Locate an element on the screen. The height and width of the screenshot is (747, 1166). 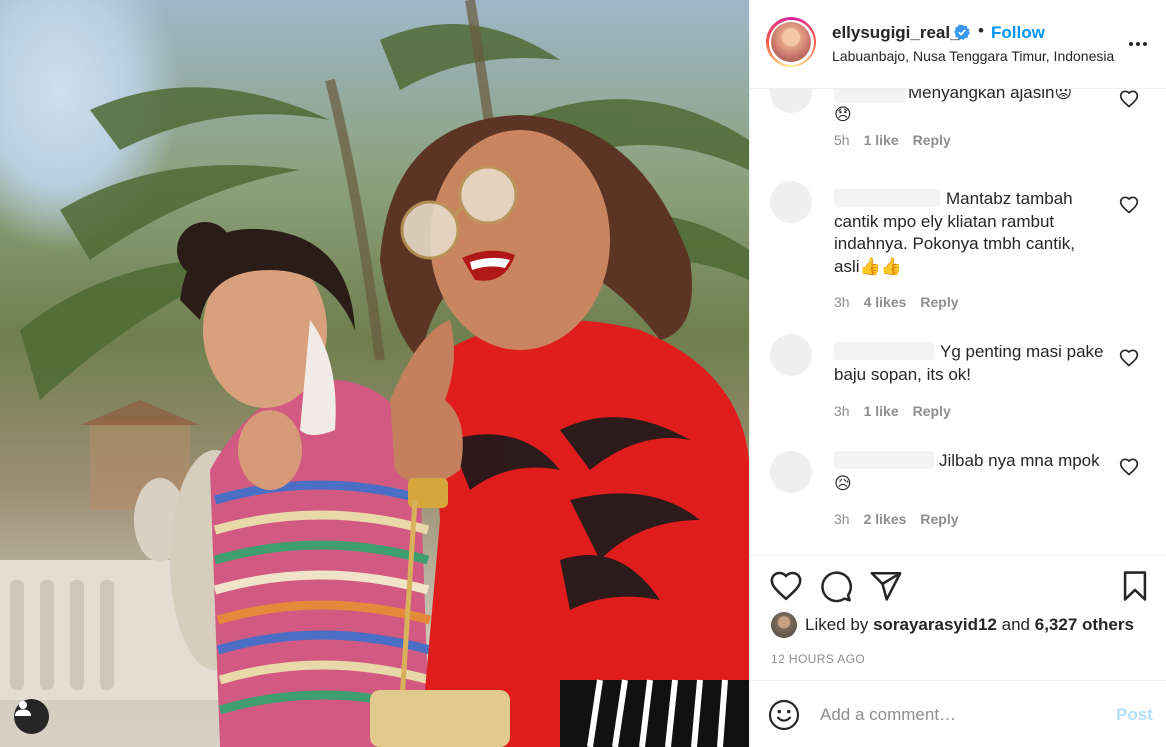
author-username: ellysugigi_real_ is located at coordinates (896, 33).